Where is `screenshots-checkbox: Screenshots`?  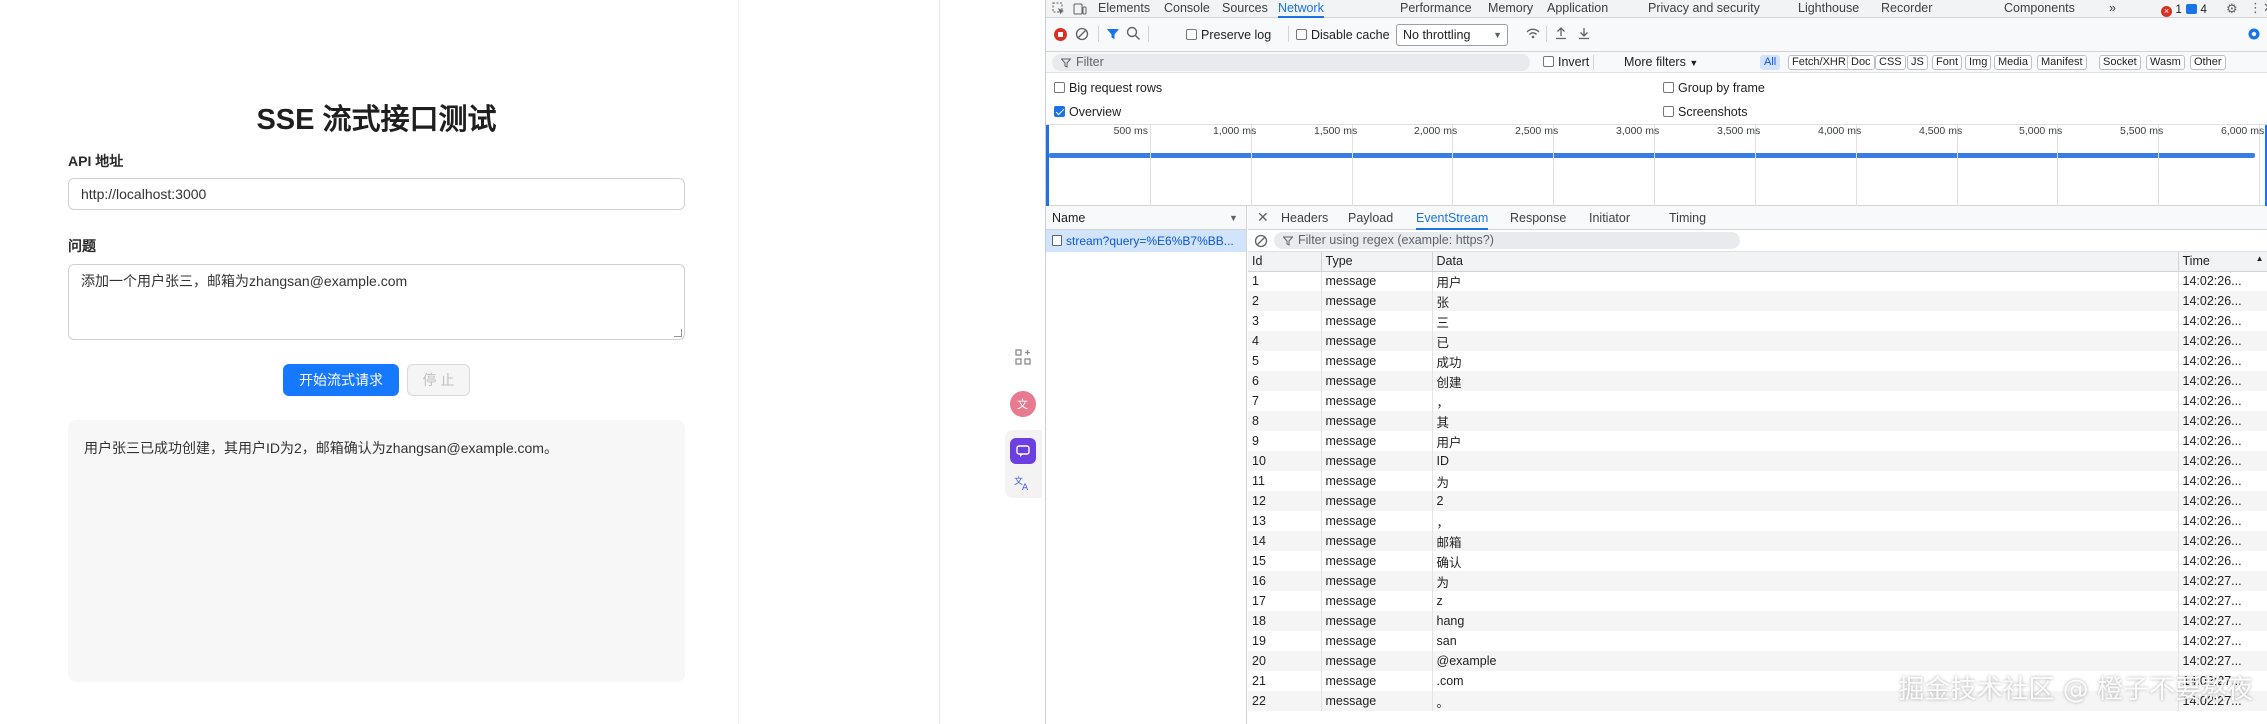
screenshots-checkbox: Screenshots is located at coordinates (1705, 112).